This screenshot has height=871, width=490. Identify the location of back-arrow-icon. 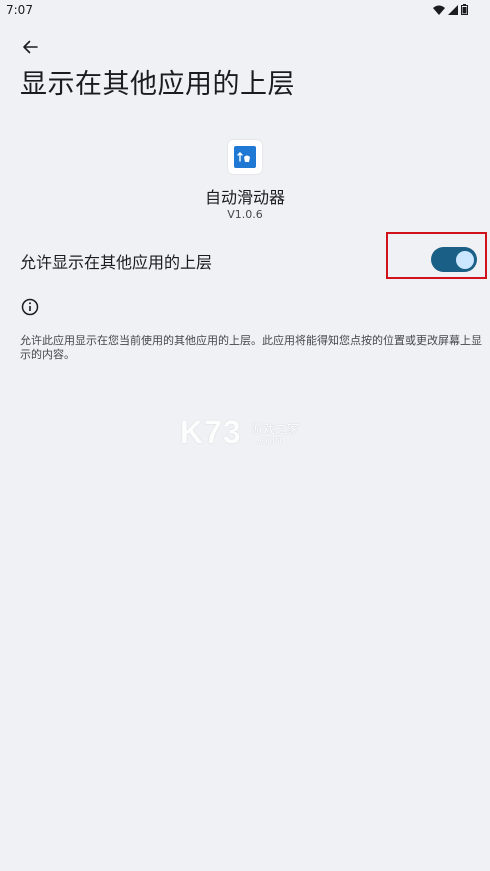
(30, 47).